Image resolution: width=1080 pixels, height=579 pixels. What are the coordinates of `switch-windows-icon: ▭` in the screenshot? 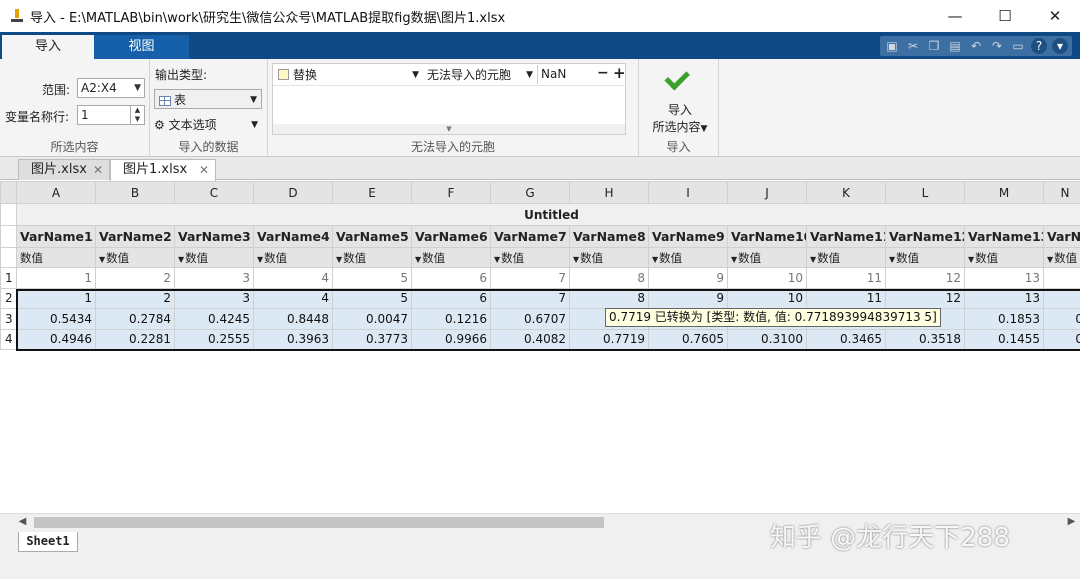 It's located at (1018, 46).